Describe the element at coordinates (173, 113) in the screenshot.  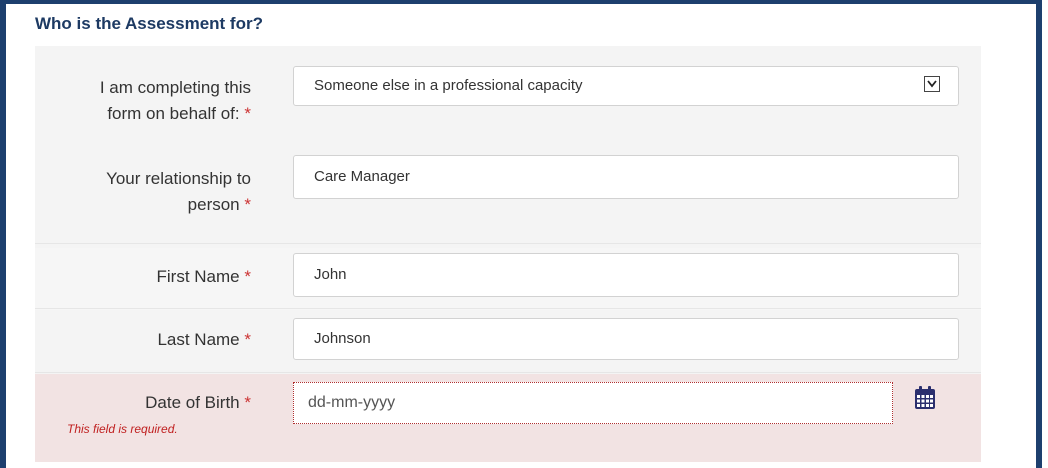
I see `behalf-label-line2: form on behalf of:` at that location.